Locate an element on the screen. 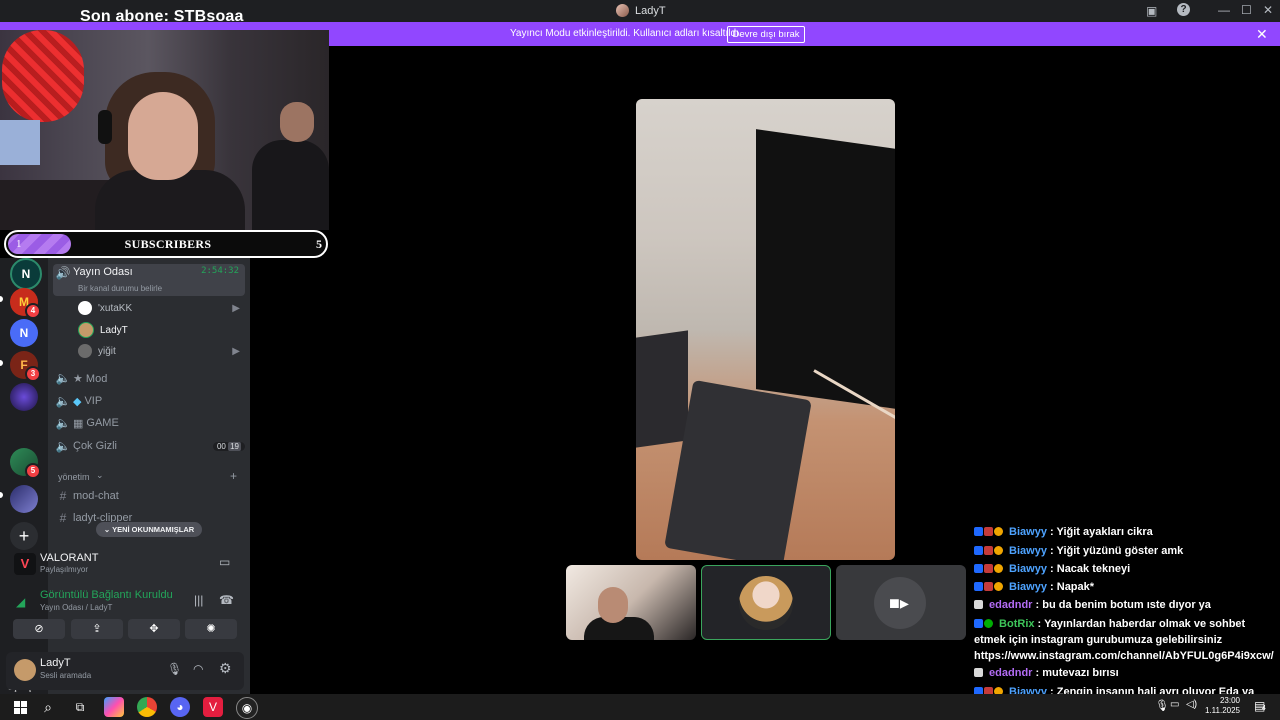 The height and width of the screenshot is (720, 1280). gamepad-icon: ▦ is located at coordinates (78, 423).